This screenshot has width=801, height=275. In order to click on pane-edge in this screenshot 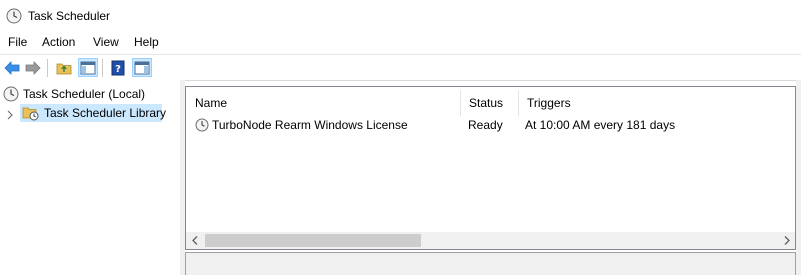, I will do `click(798, 177)`.